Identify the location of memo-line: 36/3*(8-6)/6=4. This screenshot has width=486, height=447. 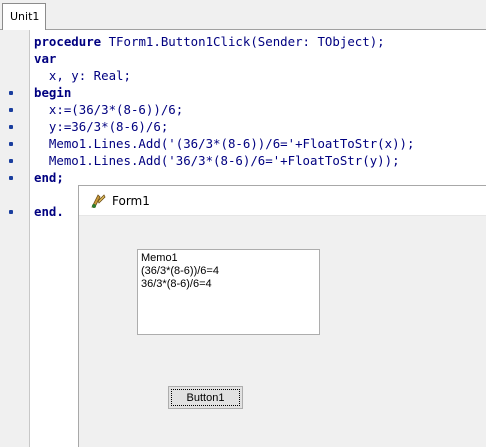
(176, 284).